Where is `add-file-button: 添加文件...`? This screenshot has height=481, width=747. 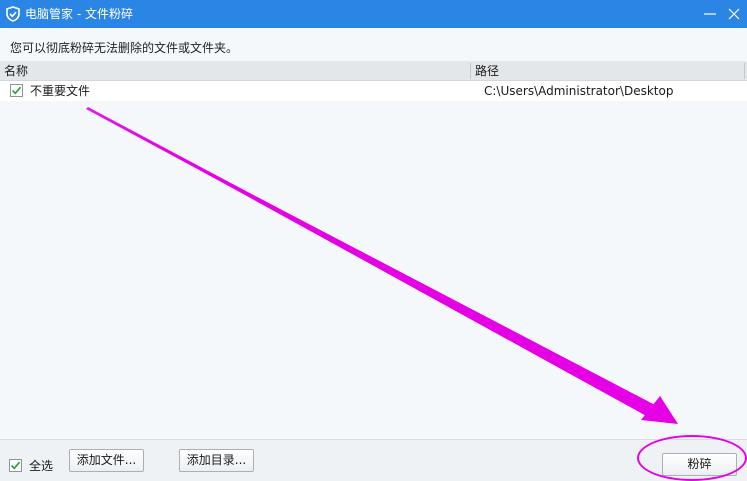
add-file-button: 添加文件... is located at coordinates (106, 460).